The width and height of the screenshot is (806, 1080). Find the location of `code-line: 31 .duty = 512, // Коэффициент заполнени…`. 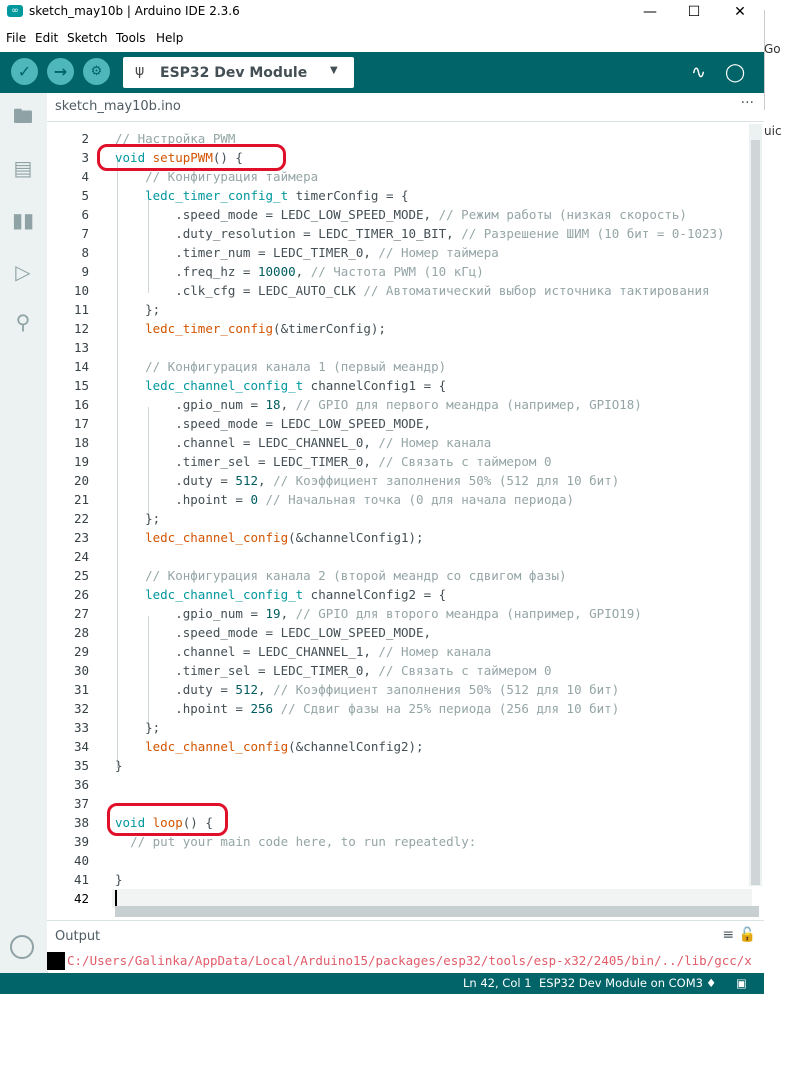

code-line: 31 .duty = 512, // Коэффициент заполнени… is located at coordinates (397, 689).